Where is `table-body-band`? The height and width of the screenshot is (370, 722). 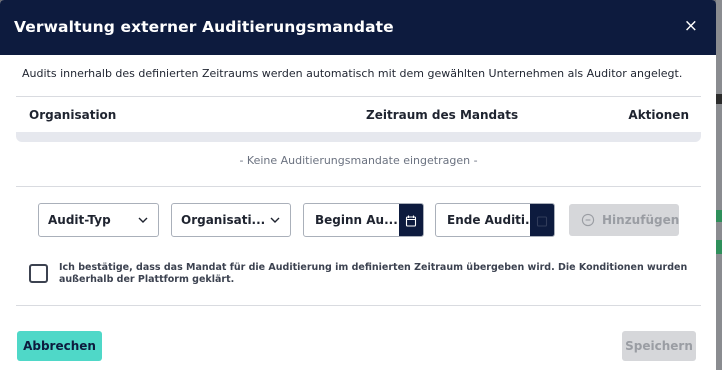
table-body-band is located at coordinates (358, 137).